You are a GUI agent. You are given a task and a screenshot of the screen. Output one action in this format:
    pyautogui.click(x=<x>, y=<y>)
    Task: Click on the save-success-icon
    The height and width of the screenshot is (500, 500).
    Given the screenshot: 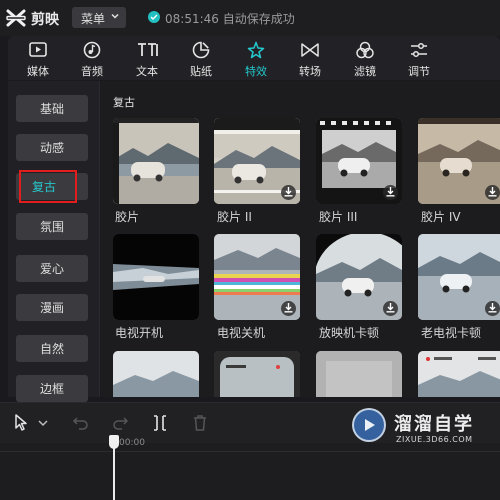 What is the action you would take?
    pyautogui.click(x=154, y=17)
    